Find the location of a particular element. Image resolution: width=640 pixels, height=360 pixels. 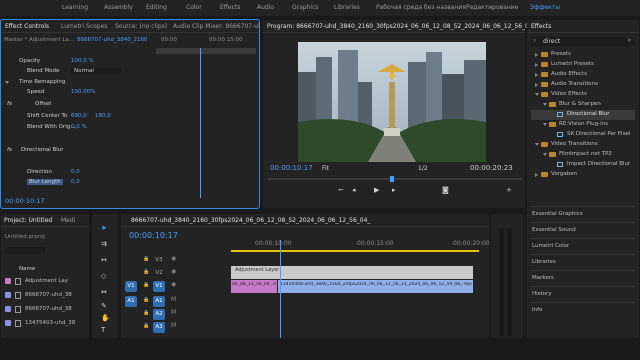

ws-unnamed: Рабочая среда без названия is located at coordinates (421, 7).